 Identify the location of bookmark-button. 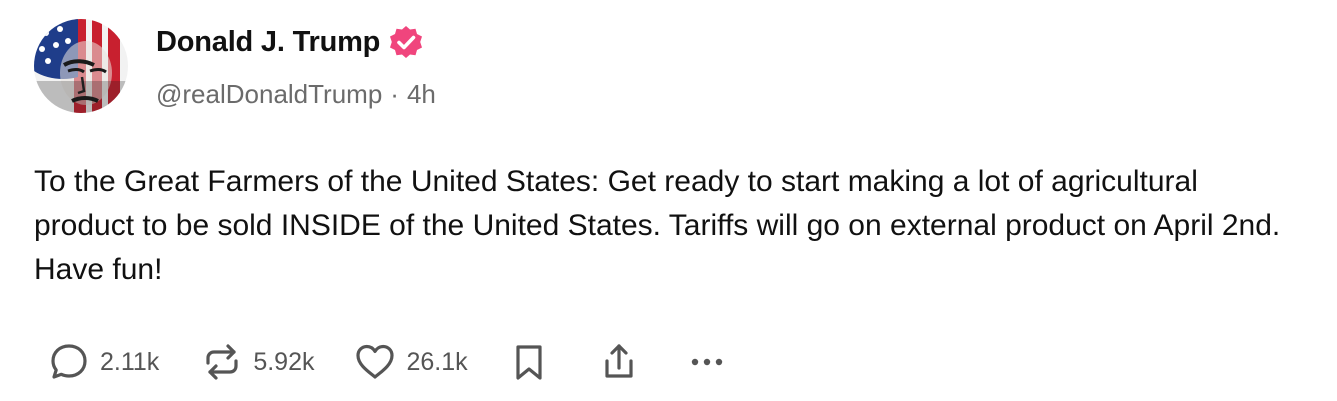
(529, 362).